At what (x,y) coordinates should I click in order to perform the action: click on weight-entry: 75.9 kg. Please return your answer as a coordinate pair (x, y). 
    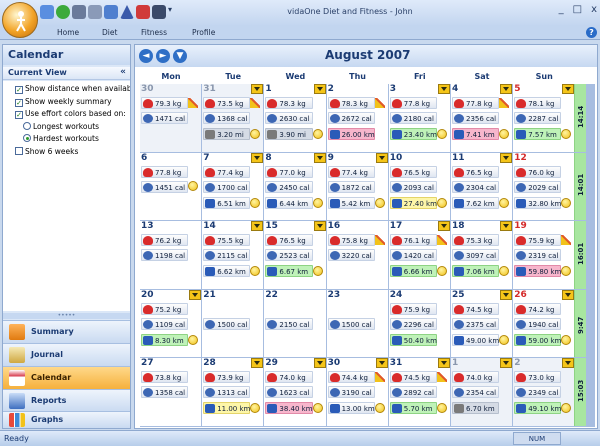
    Looking at the image, I should click on (413, 308).